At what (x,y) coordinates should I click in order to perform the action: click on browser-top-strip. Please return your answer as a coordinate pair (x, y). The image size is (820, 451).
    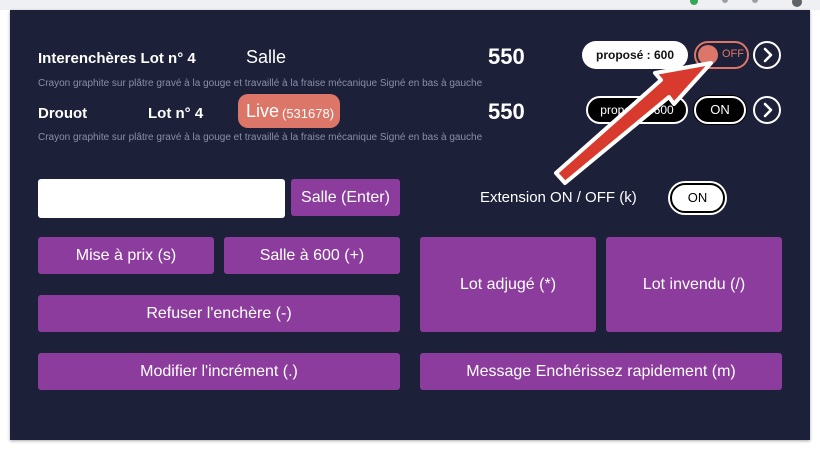
    Looking at the image, I should click on (410, 5).